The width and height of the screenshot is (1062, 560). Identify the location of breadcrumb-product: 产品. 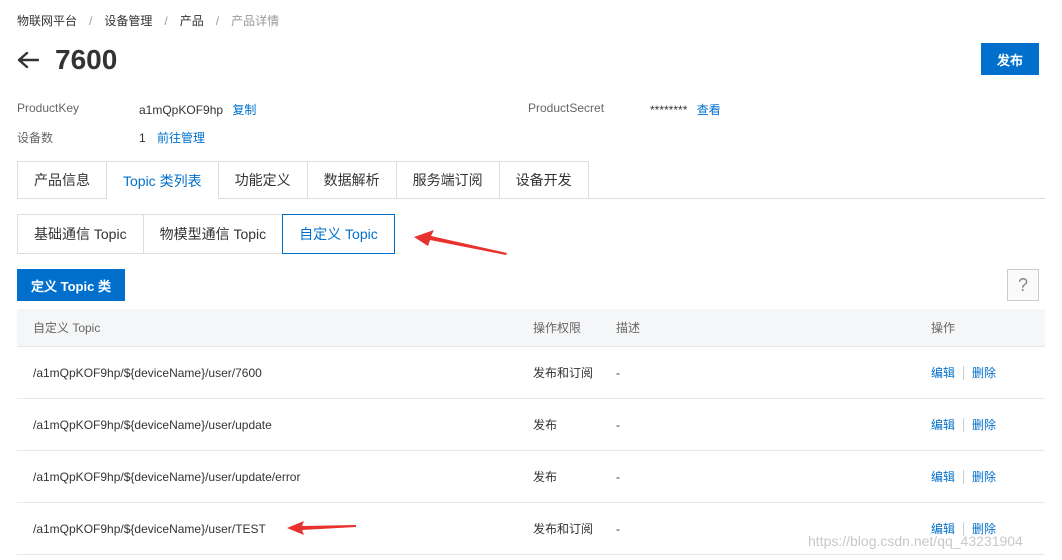
(192, 20).